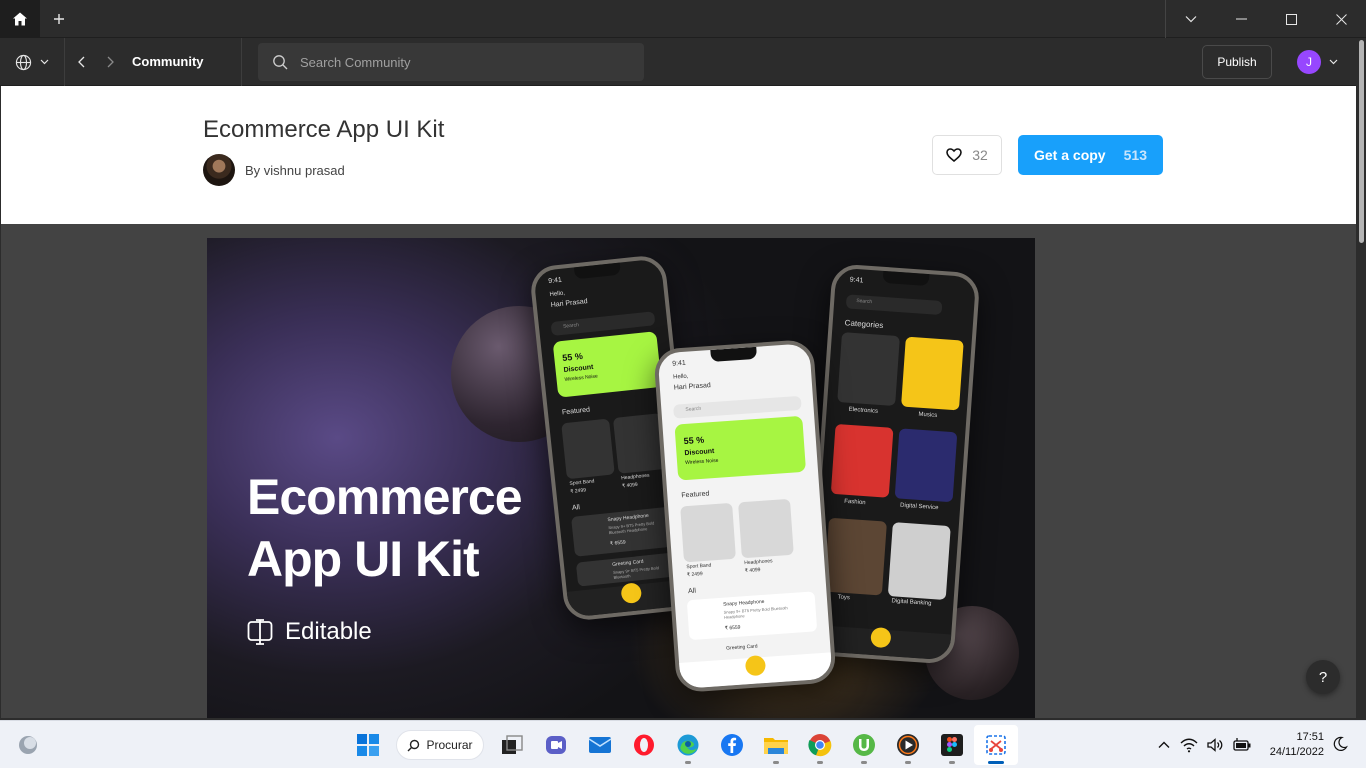 The image size is (1366, 768). What do you see at coordinates (820, 745) in the screenshot?
I see `chrome-button` at bounding box center [820, 745].